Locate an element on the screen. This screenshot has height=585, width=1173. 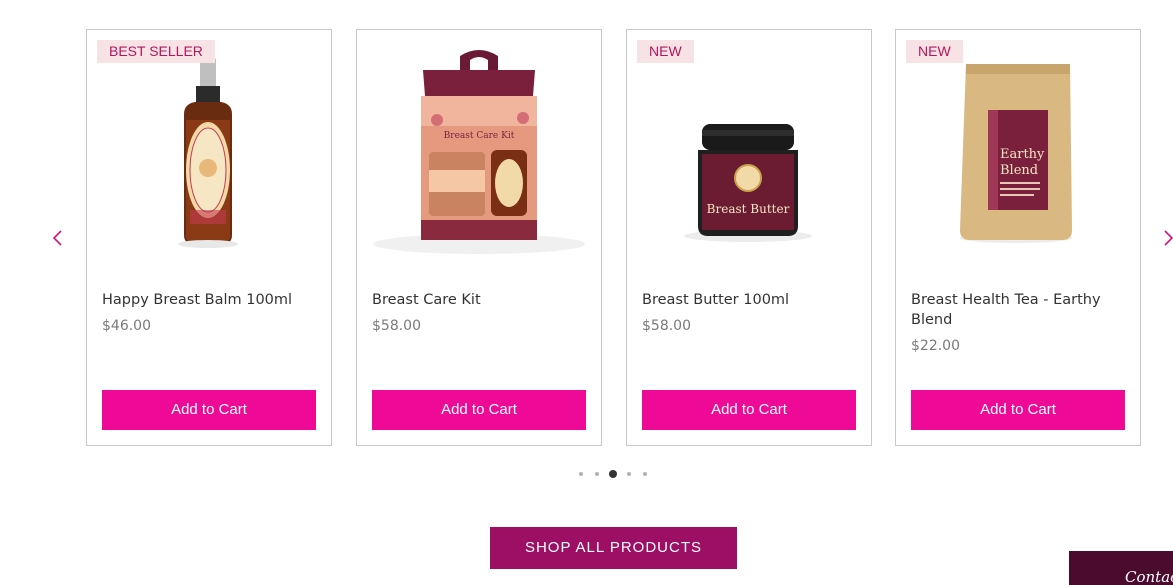
spray-bottle-image is located at coordinates (208, 150).